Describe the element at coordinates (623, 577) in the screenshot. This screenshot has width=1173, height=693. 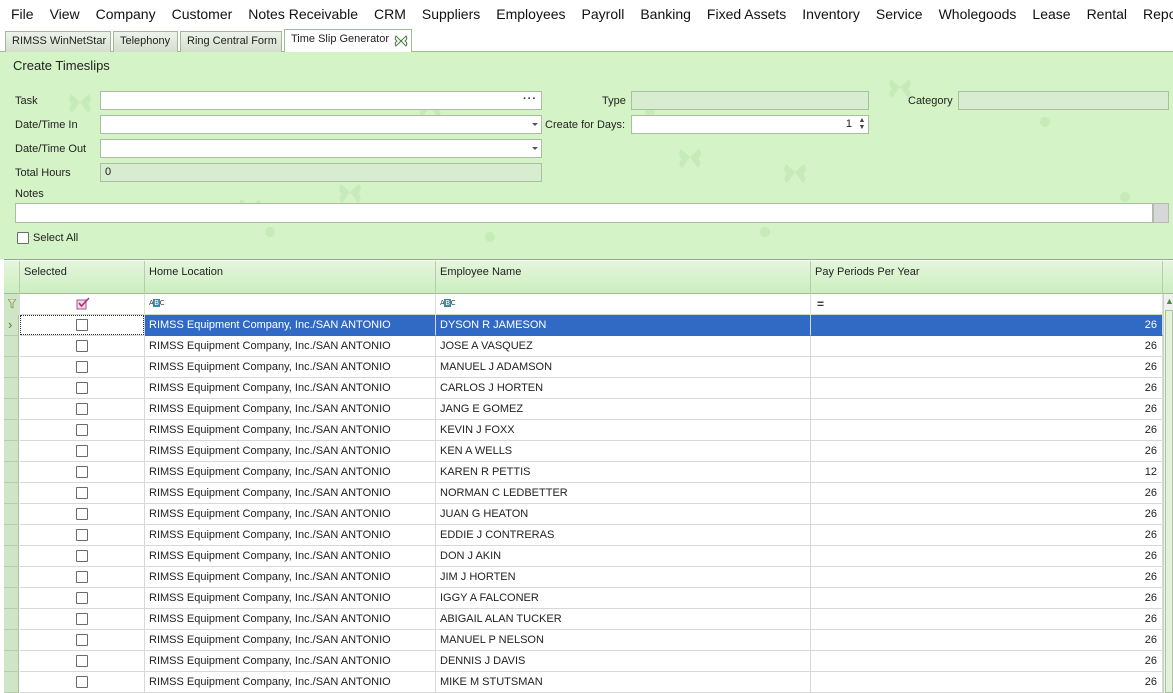
I see `cell-employee-name: JIM J HORTEN` at that location.